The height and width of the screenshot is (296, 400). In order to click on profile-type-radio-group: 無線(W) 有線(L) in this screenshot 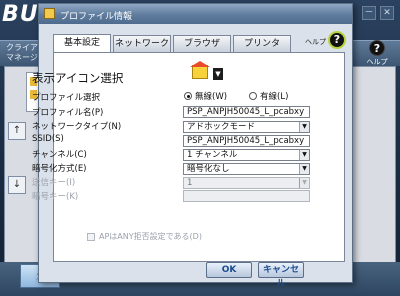, I will do `click(236, 96)`.